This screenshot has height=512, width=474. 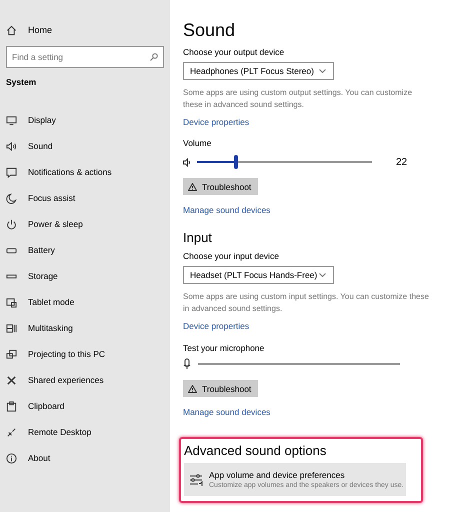 What do you see at coordinates (11, 120) in the screenshot?
I see `monitor-icon` at bounding box center [11, 120].